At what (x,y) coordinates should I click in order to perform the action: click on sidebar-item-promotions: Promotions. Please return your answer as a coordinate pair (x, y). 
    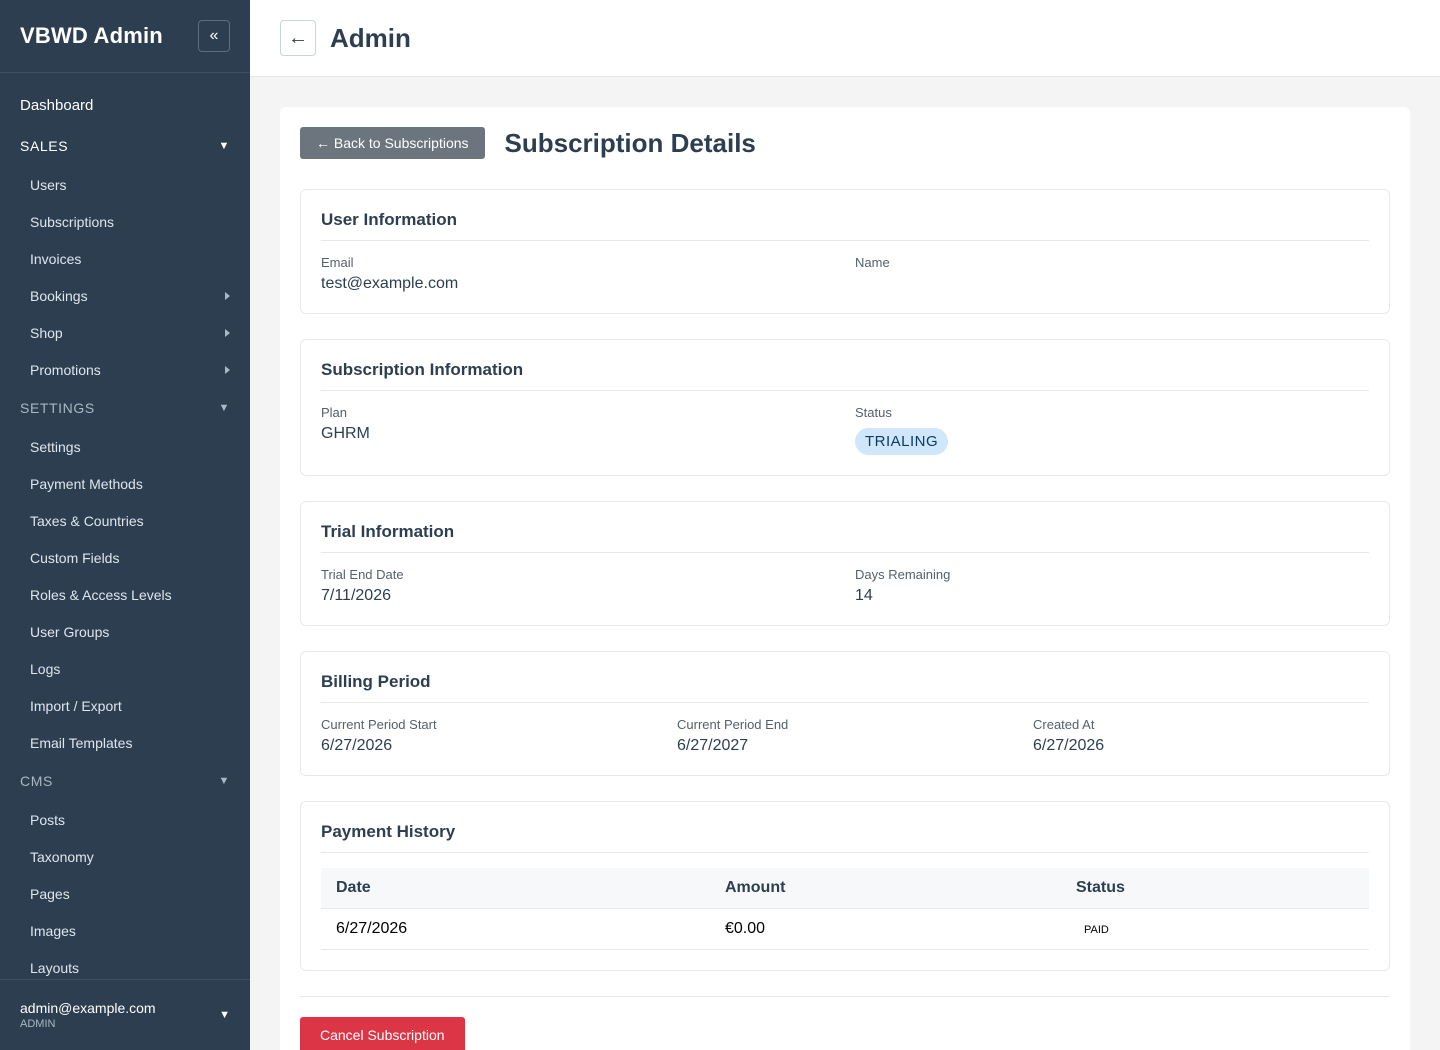
    Looking at the image, I should click on (125, 369).